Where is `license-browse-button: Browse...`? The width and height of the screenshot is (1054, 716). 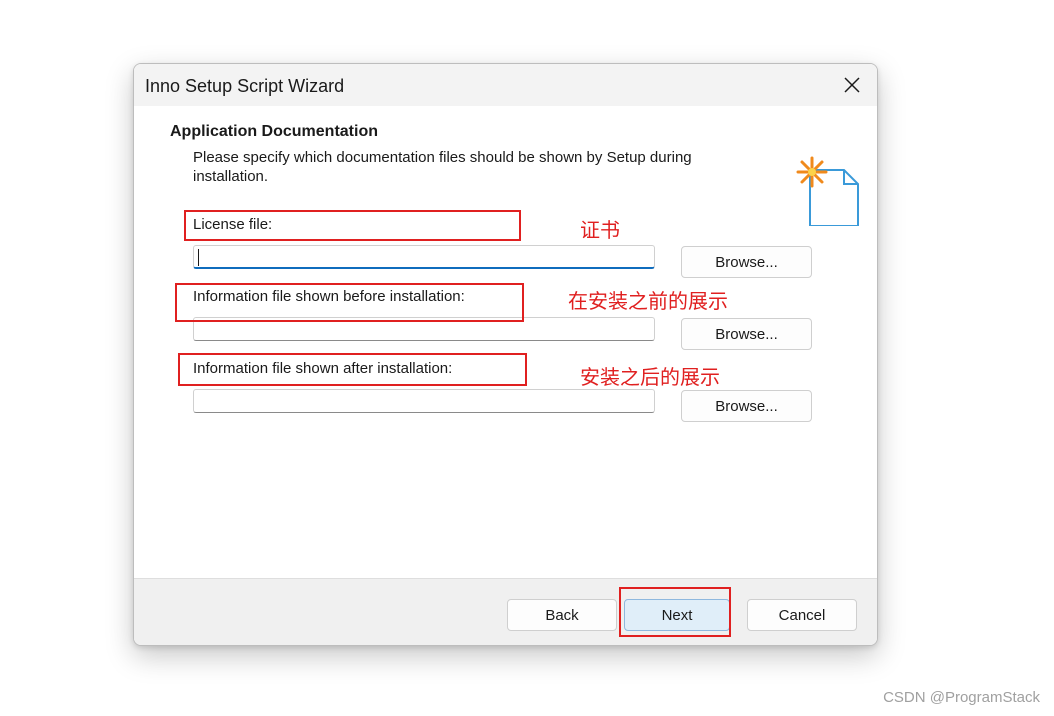
license-browse-button: Browse... is located at coordinates (746, 262).